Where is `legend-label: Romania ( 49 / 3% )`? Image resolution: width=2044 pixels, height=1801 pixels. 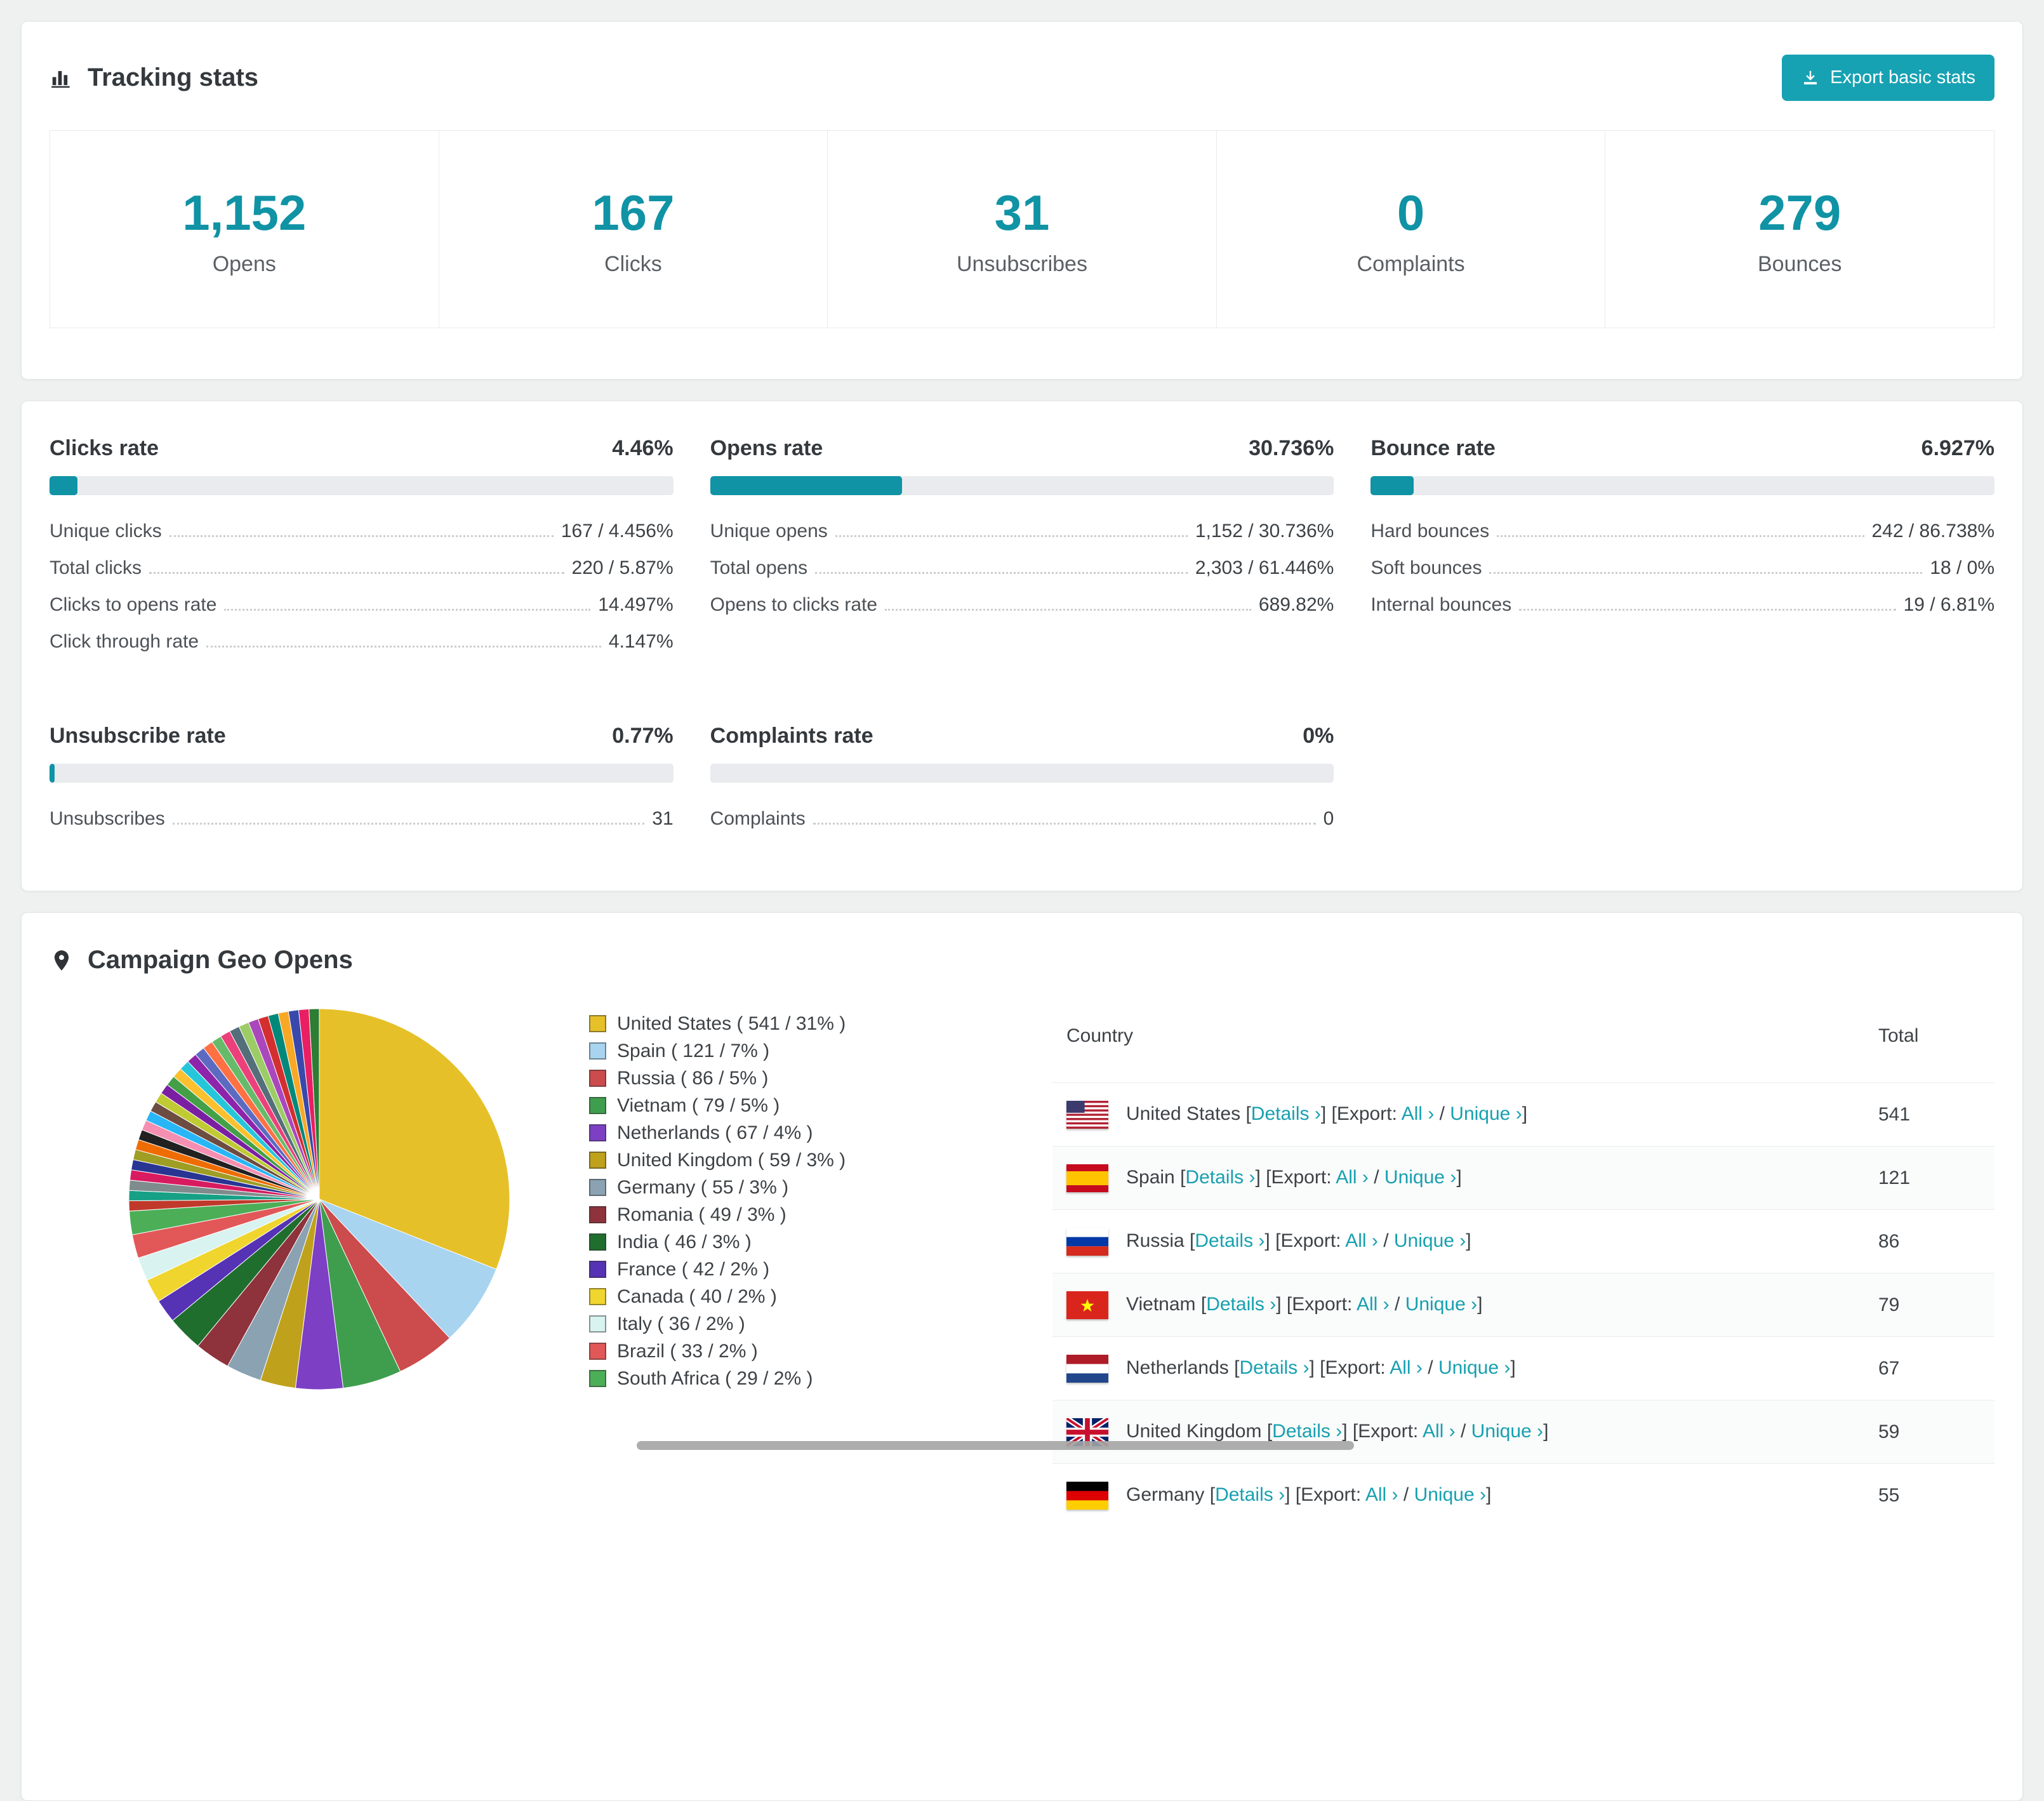
legend-label: Romania ( 49 / 3% ) is located at coordinates (702, 1214).